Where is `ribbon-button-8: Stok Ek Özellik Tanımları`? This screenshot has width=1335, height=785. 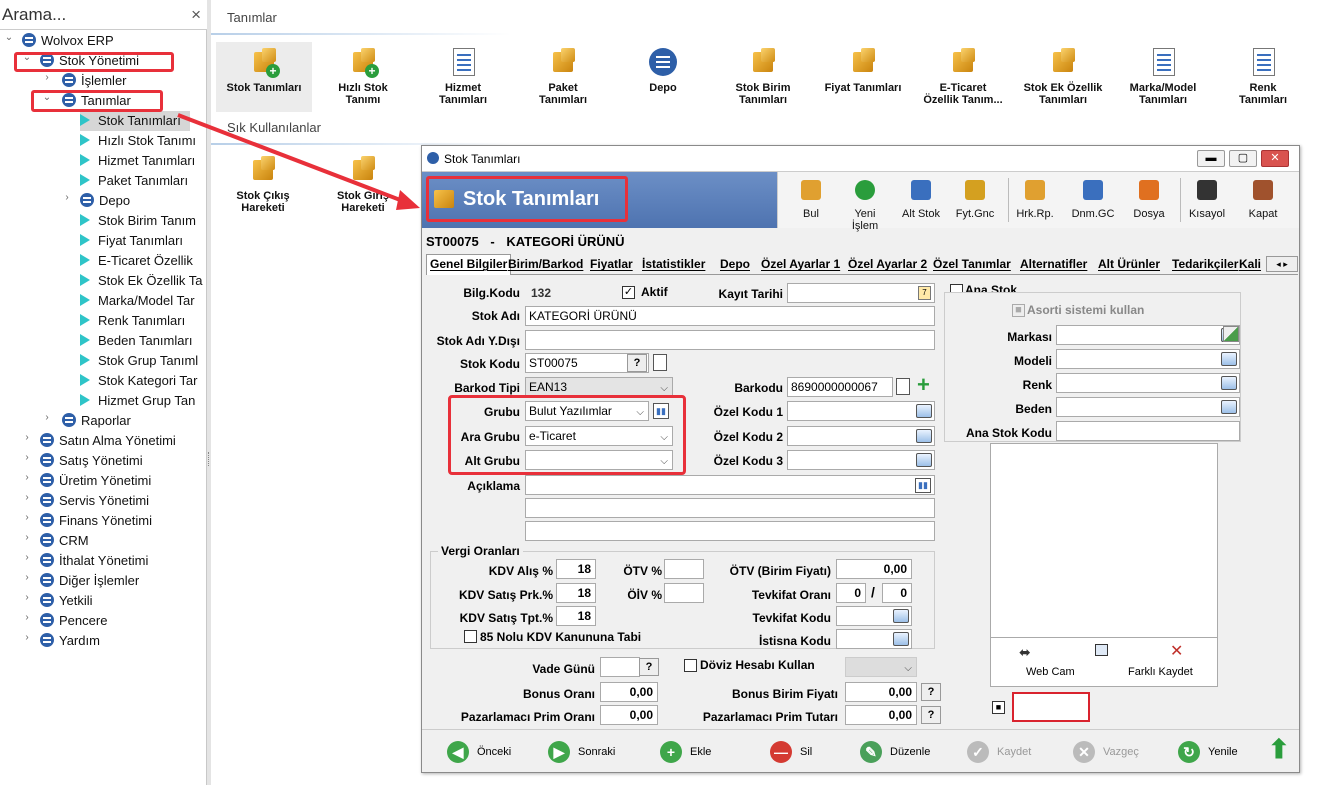 ribbon-button-8: Stok Ek Özellik Tanımları is located at coordinates (1063, 77).